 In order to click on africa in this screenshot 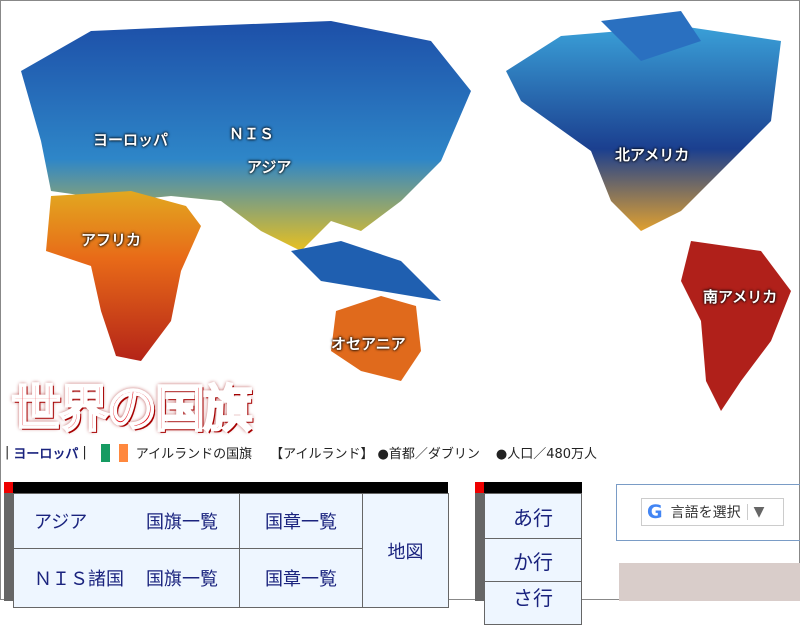, I will do `click(123, 276)`.